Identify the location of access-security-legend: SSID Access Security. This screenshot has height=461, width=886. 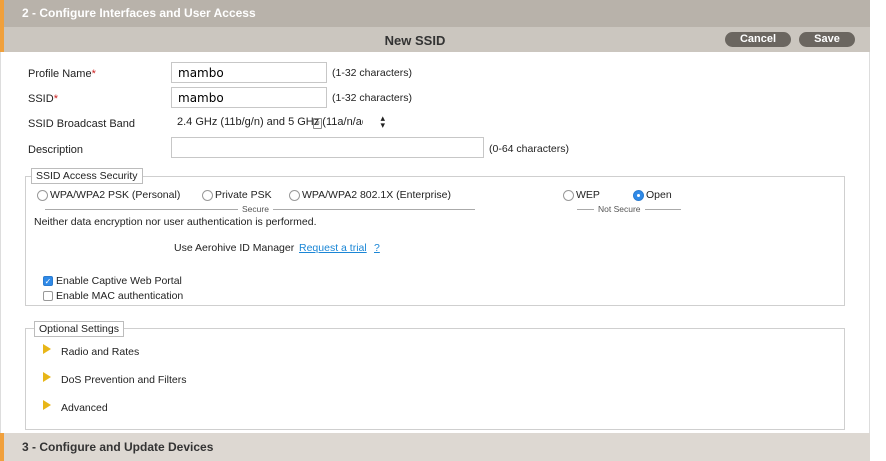
(87, 176).